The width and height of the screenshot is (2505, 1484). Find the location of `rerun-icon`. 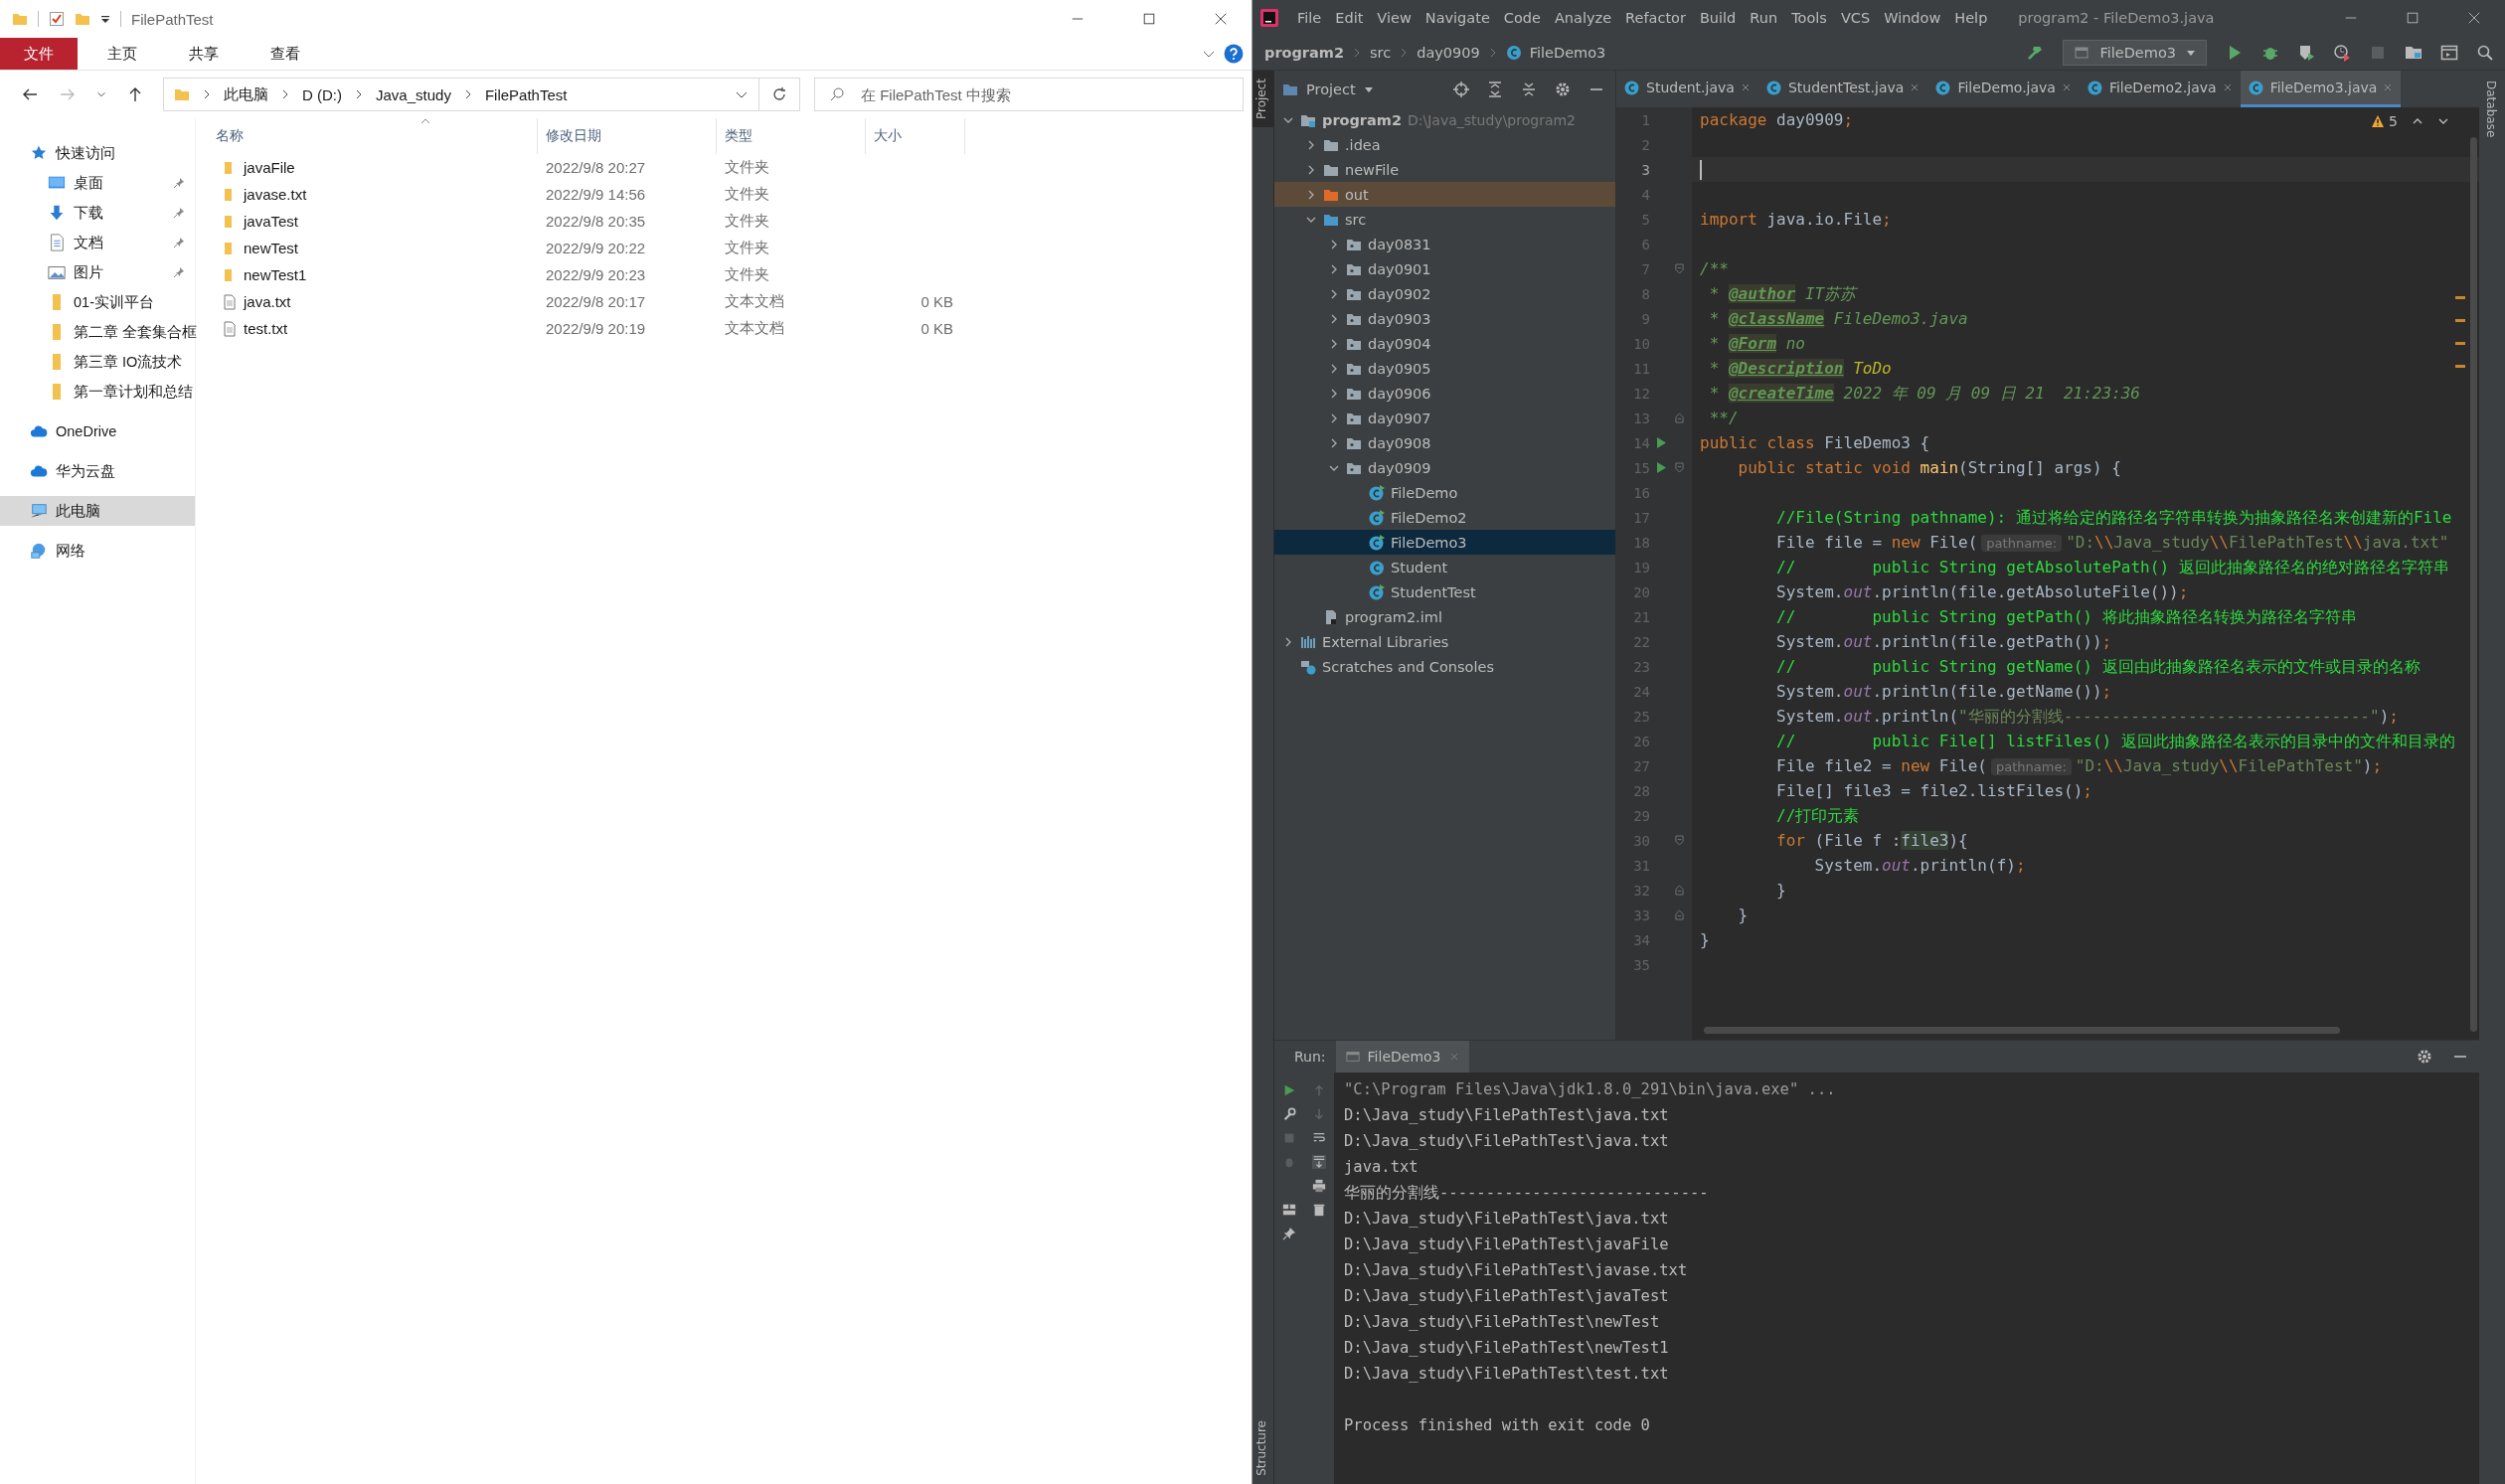

rerun-icon is located at coordinates (1289, 1090).